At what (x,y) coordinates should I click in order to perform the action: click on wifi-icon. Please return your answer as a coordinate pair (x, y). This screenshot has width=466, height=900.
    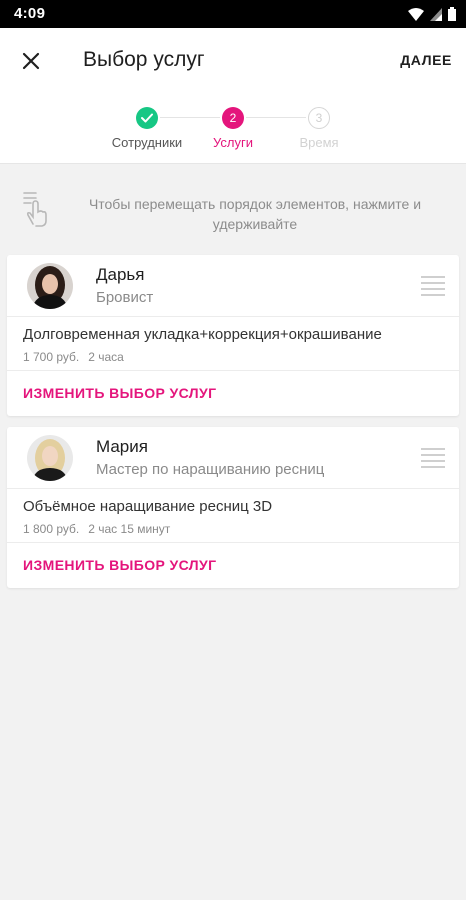
    Looking at the image, I should click on (416, 14).